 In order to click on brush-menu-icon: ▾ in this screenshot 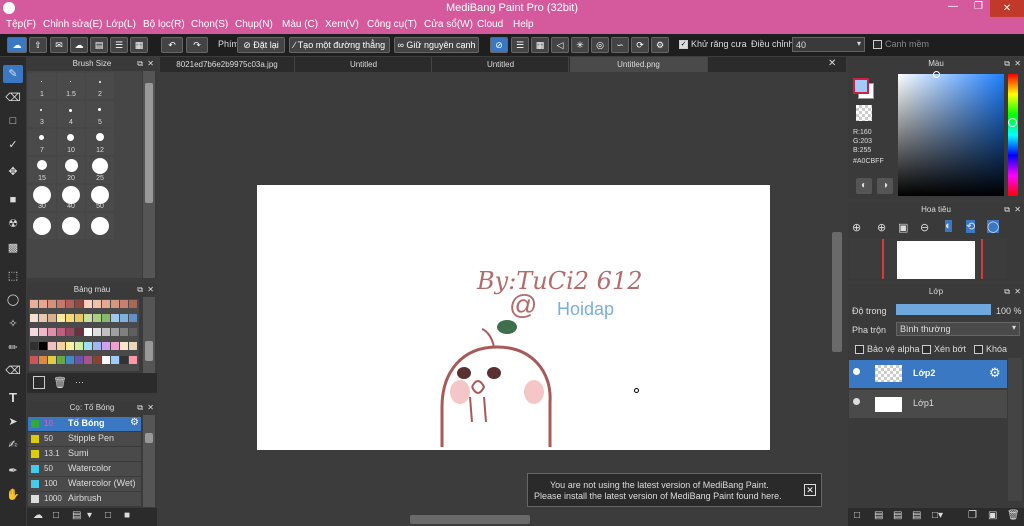, I will do `click(89, 515)`.